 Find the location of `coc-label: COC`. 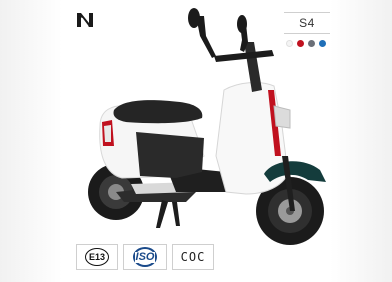

coc-label: COC is located at coordinates (193, 257).